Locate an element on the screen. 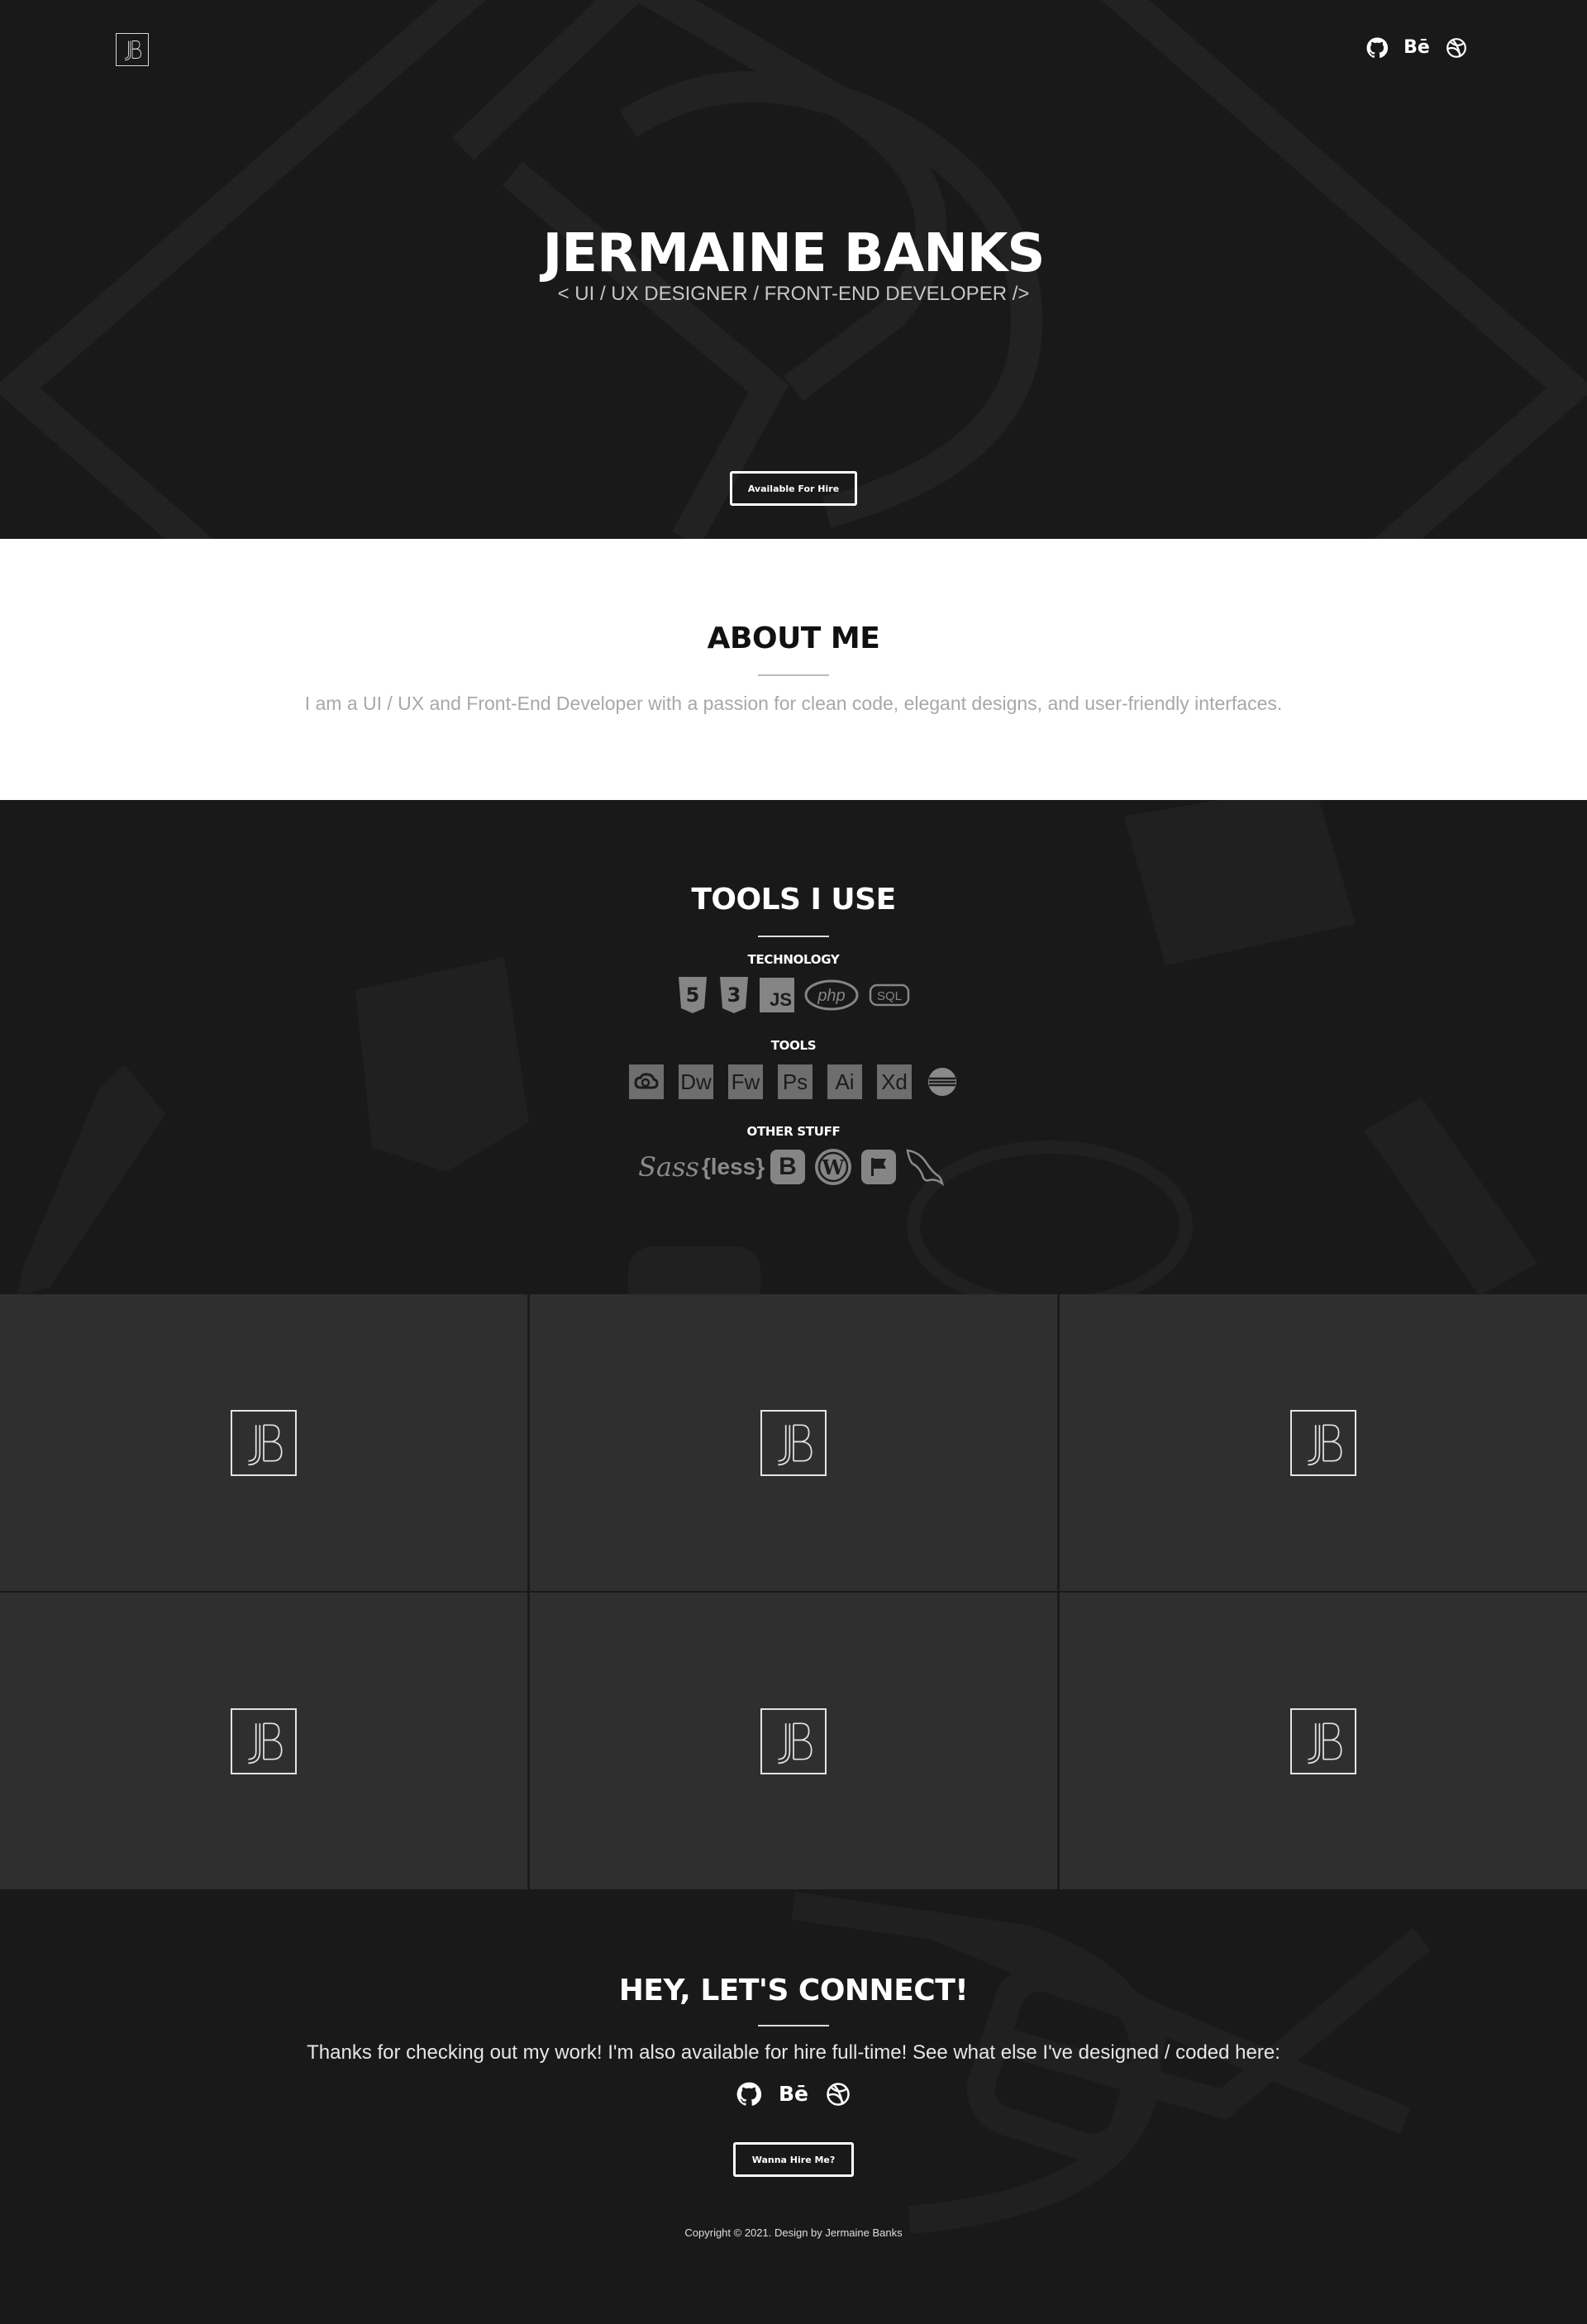 This screenshot has width=1587, height=2324. creative-cloud-icon is located at coordinates (646, 1081).